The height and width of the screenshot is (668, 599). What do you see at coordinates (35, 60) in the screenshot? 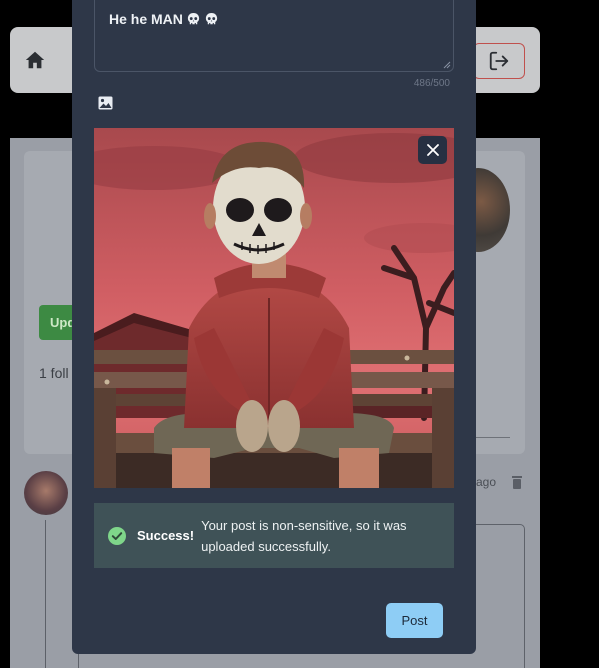
I see `home-icon` at bounding box center [35, 60].